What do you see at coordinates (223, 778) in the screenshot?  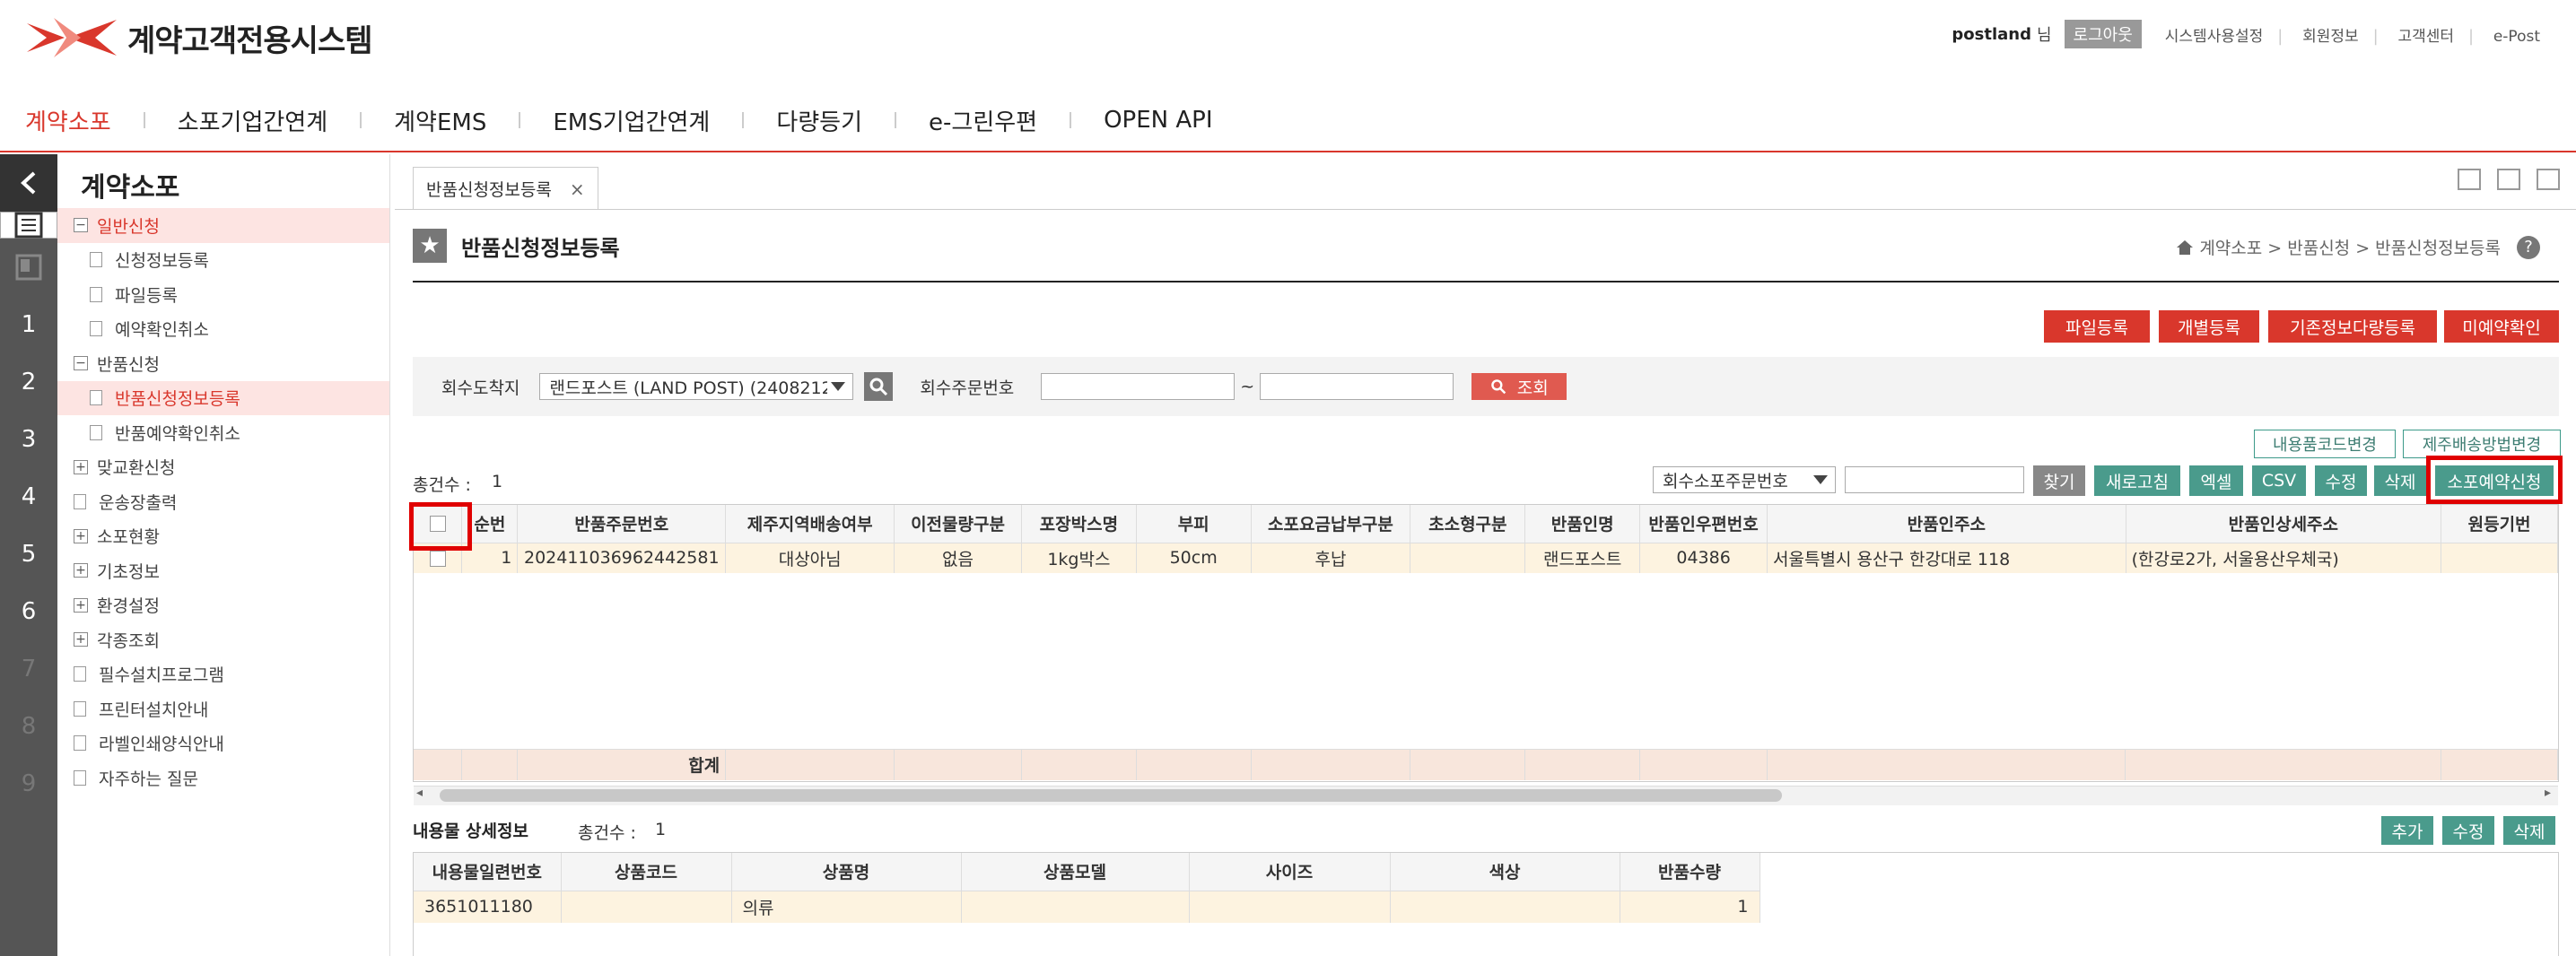 I see `sidebar-item-16: 자주하는 질문` at bounding box center [223, 778].